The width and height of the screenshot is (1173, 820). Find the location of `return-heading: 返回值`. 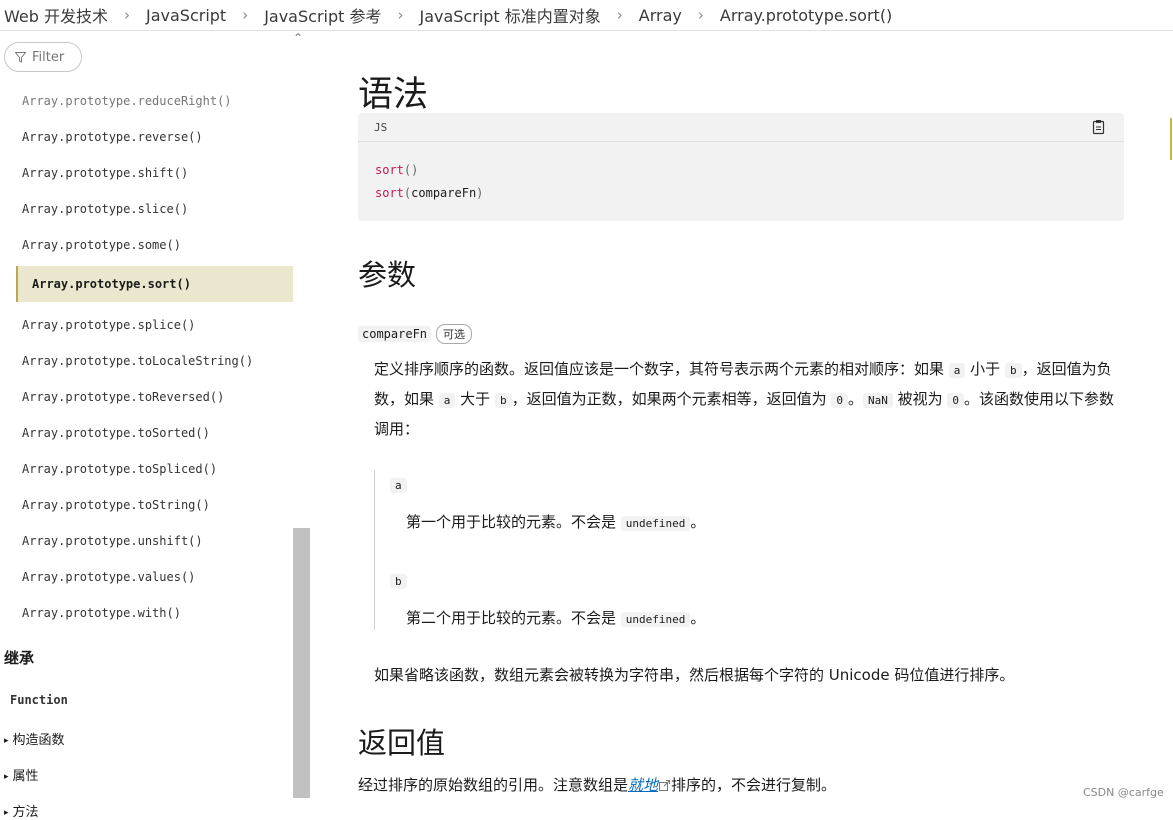

return-heading: 返回值 is located at coordinates (402, 743).